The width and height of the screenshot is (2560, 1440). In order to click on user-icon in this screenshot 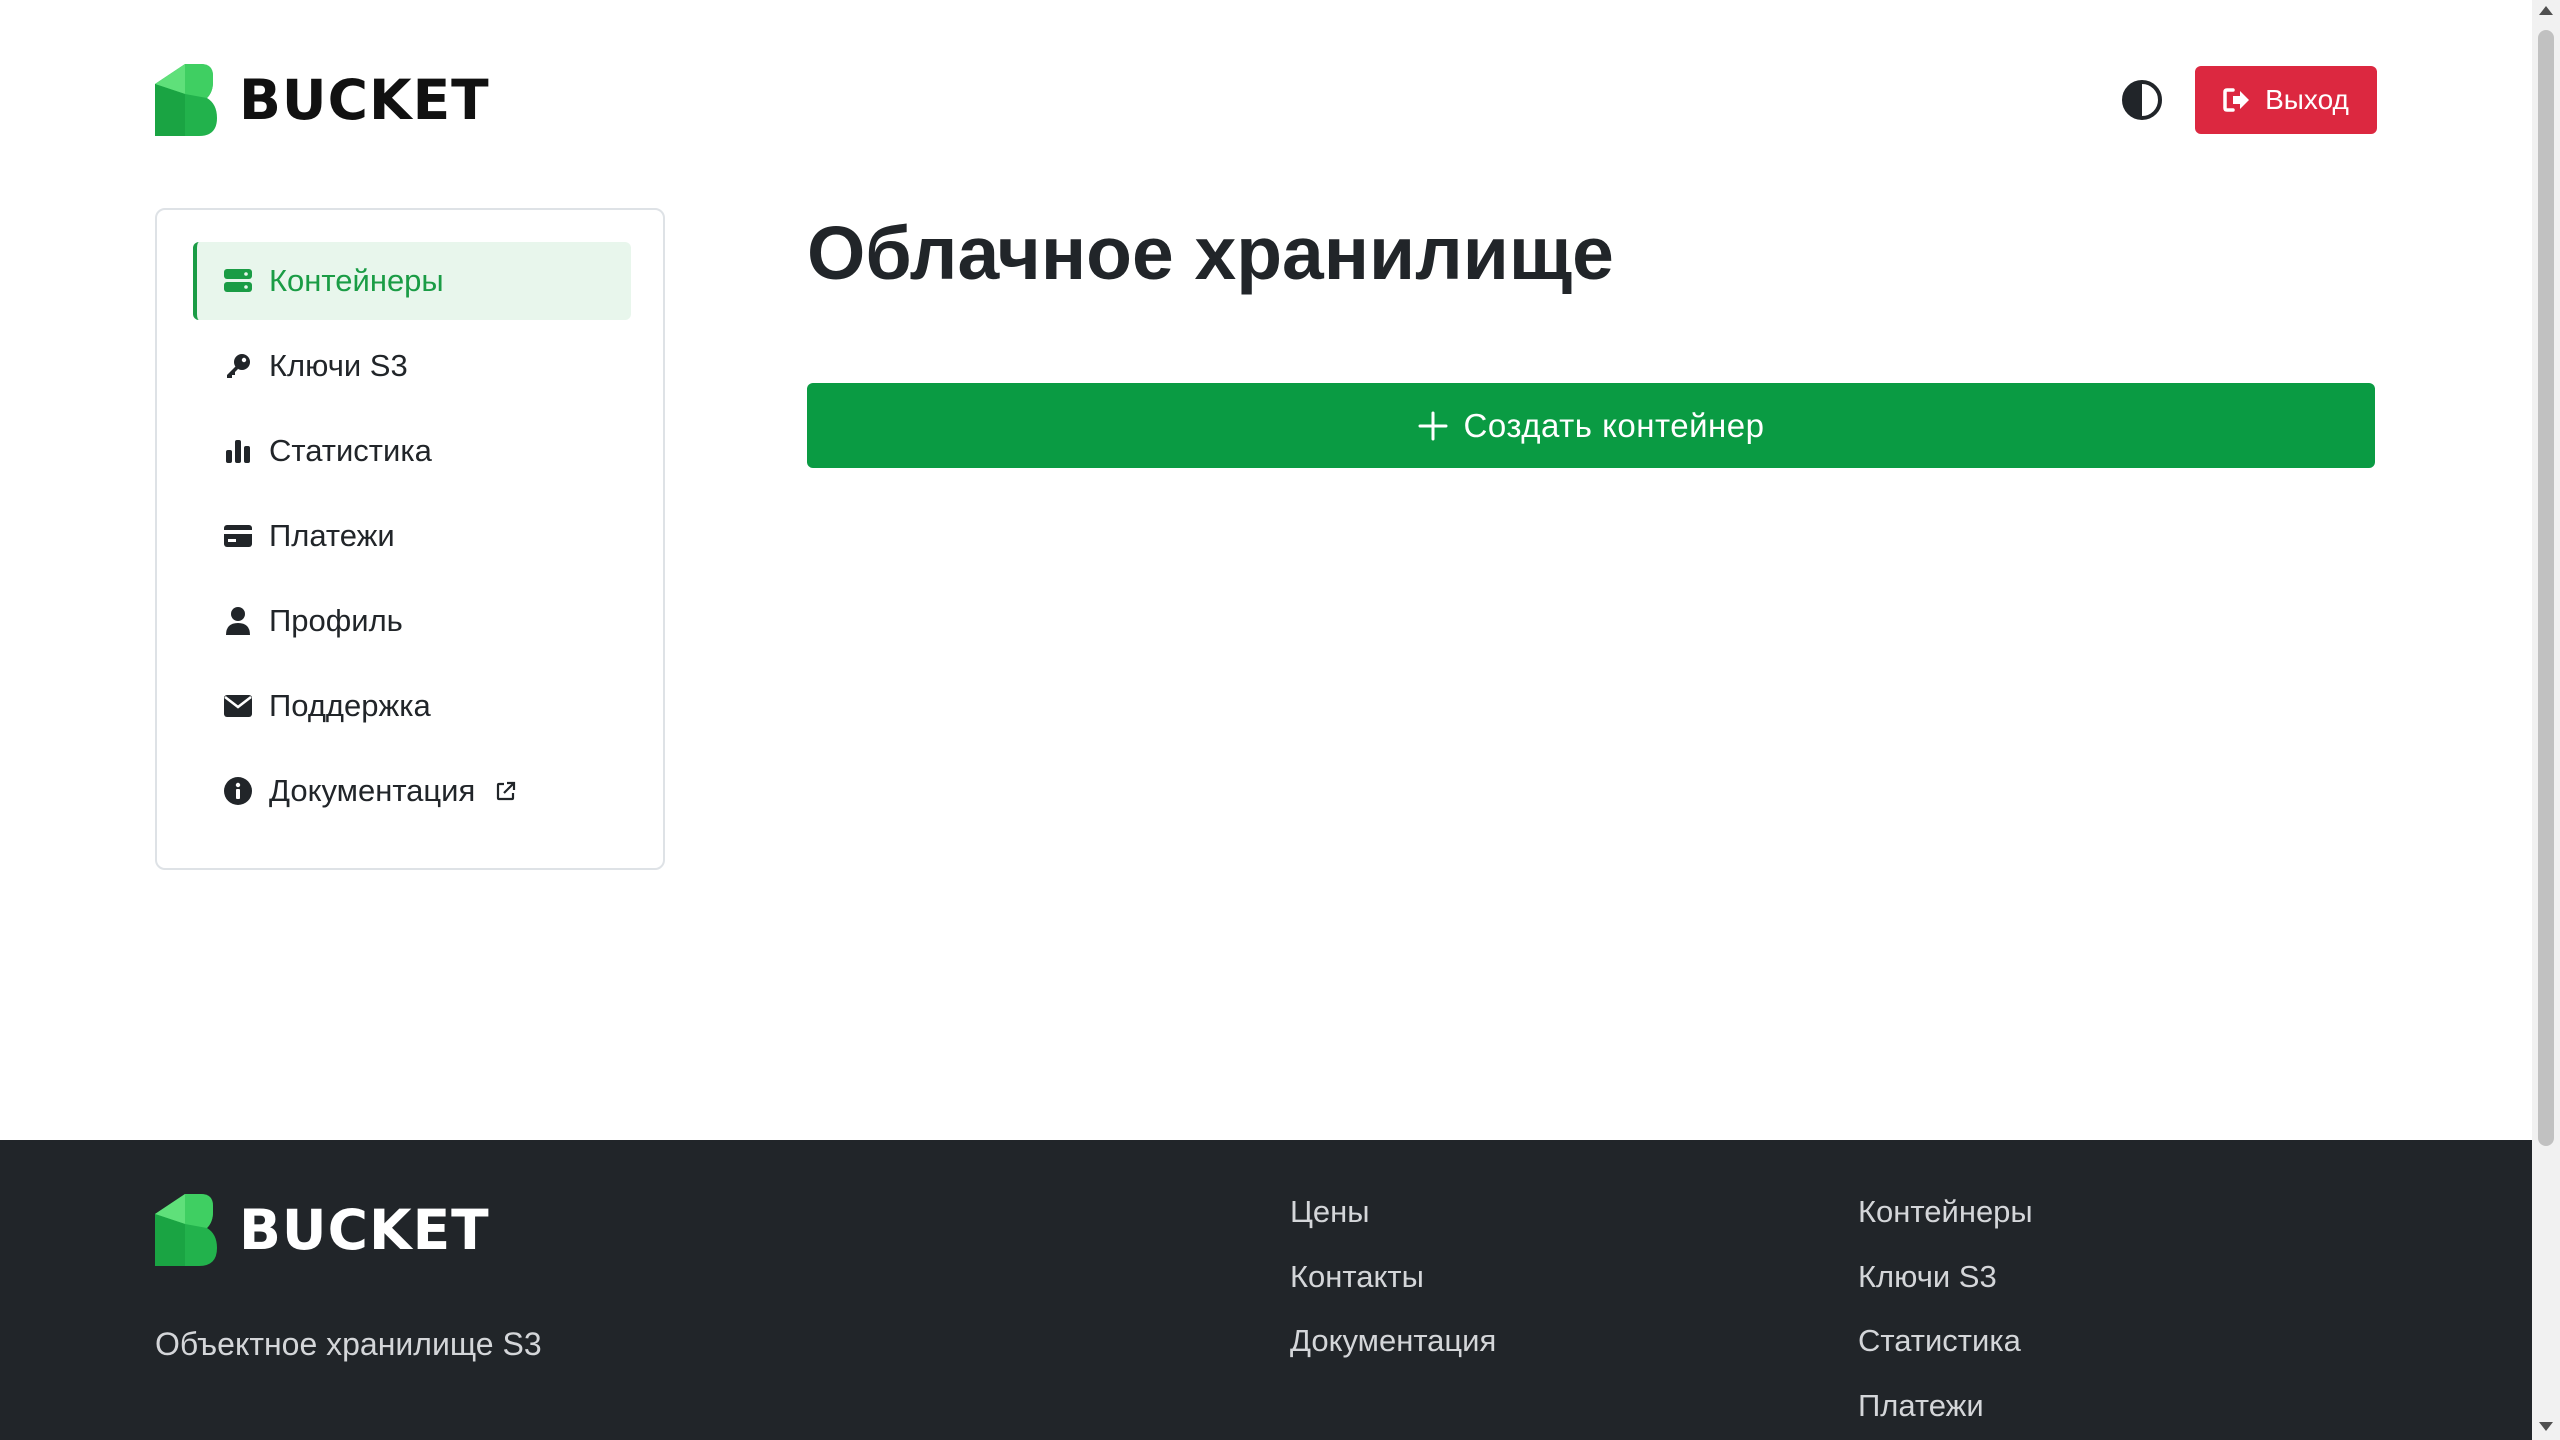, I will do `click(238, 621)`.